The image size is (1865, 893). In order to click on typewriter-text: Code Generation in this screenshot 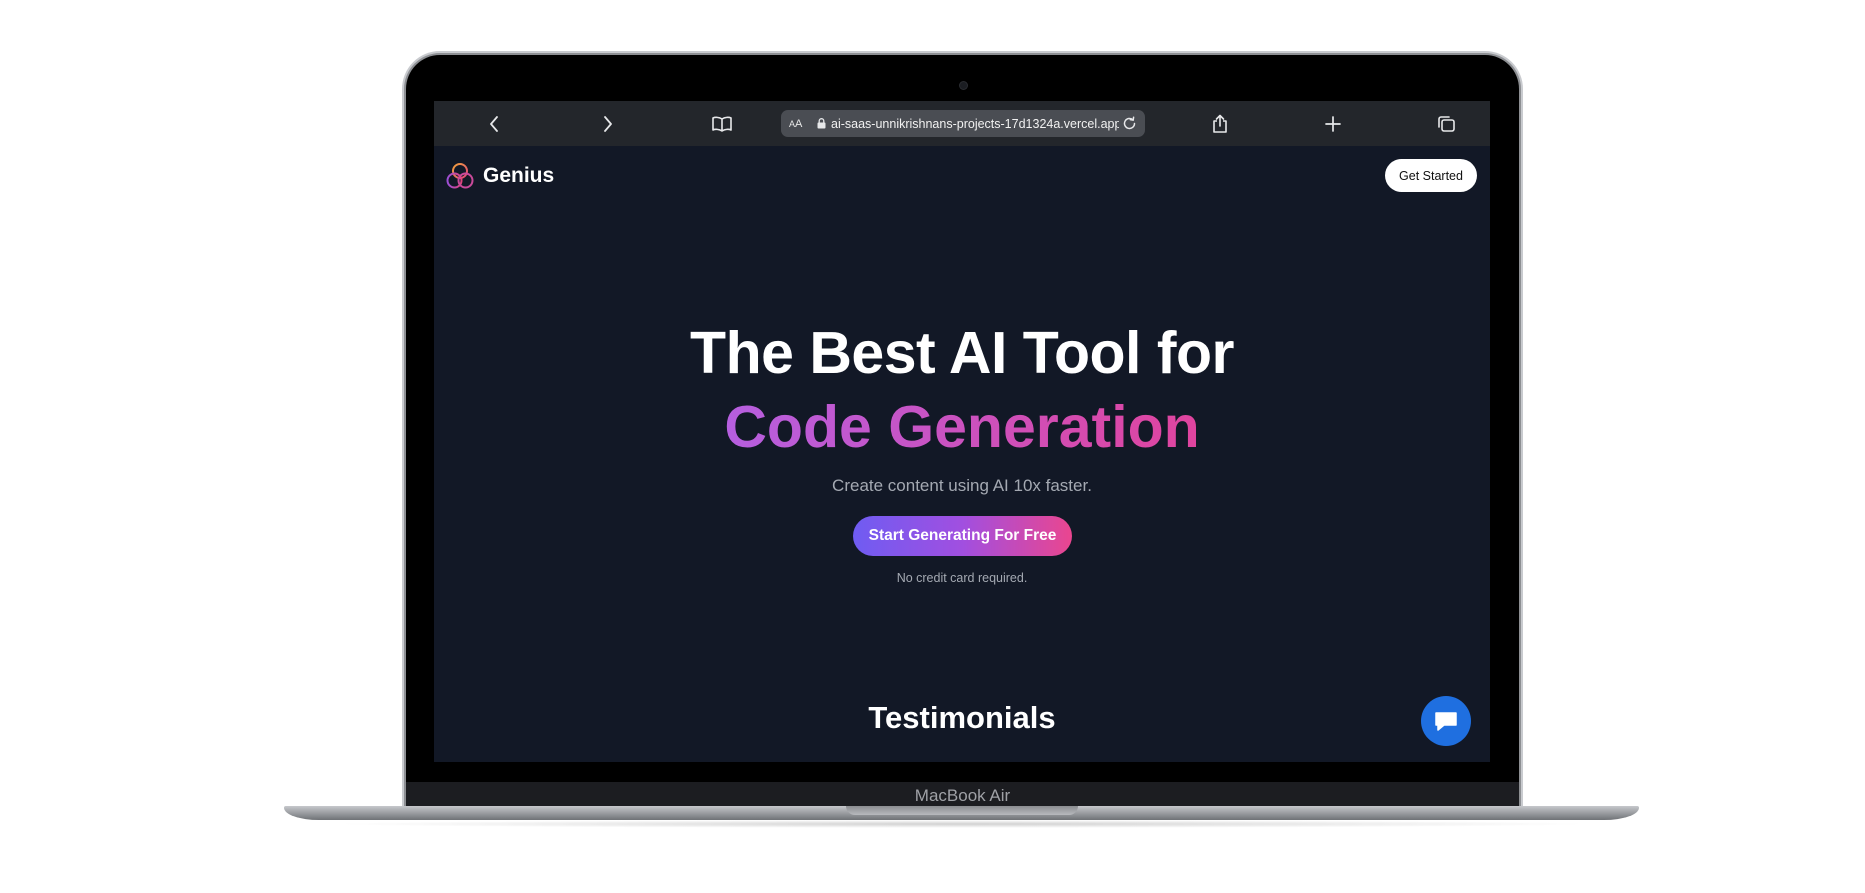, I will do `click(962, 427)`.